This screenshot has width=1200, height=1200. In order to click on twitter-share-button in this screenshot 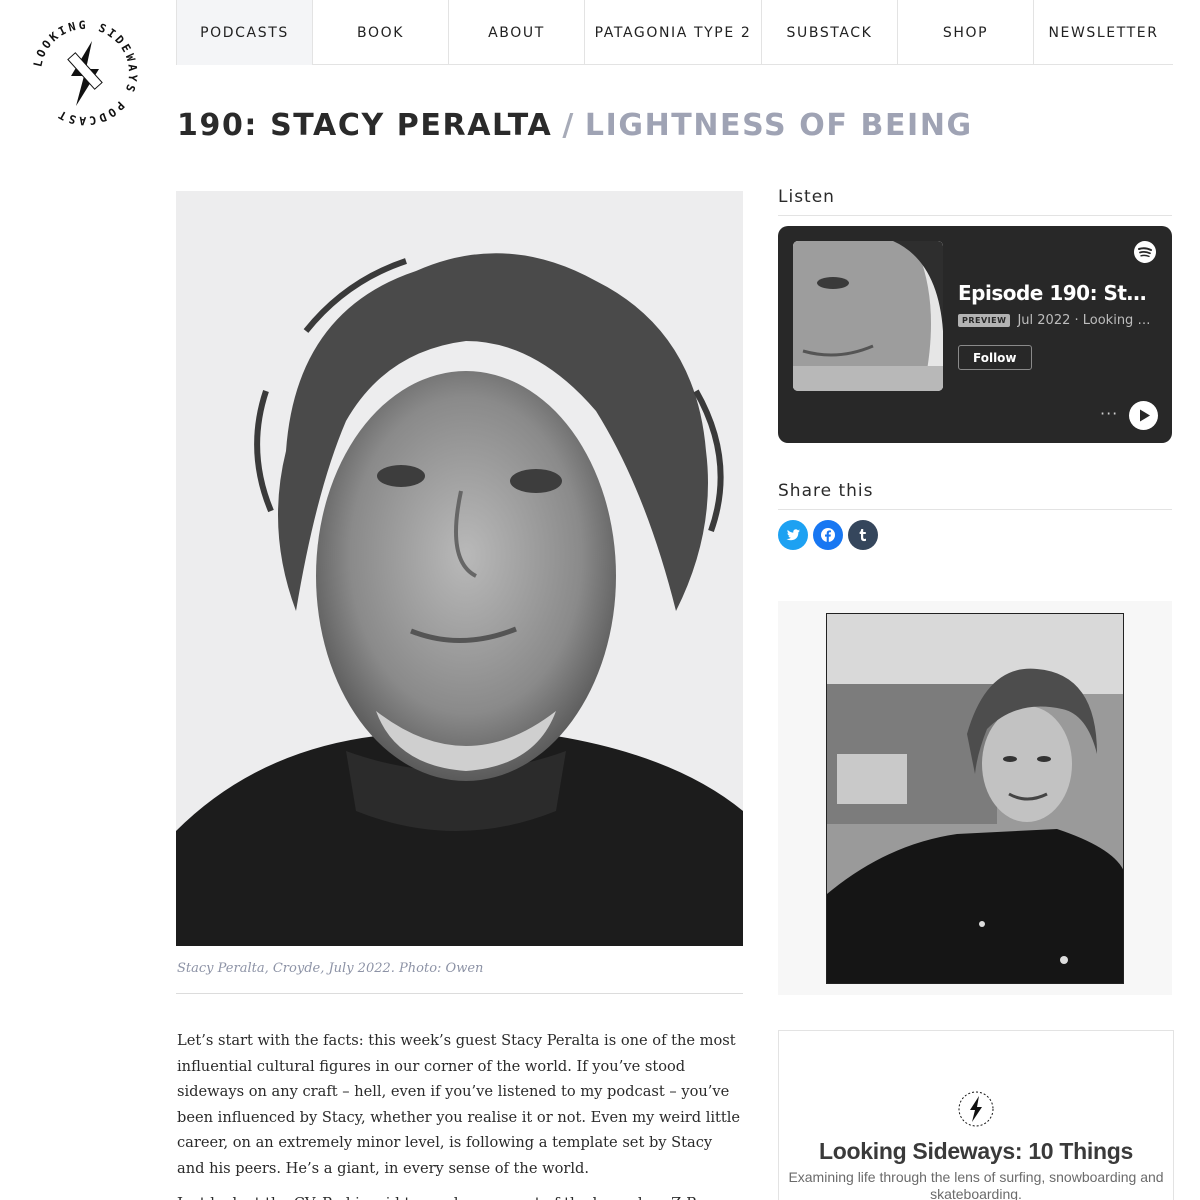, I will do `click(793, 535)`.